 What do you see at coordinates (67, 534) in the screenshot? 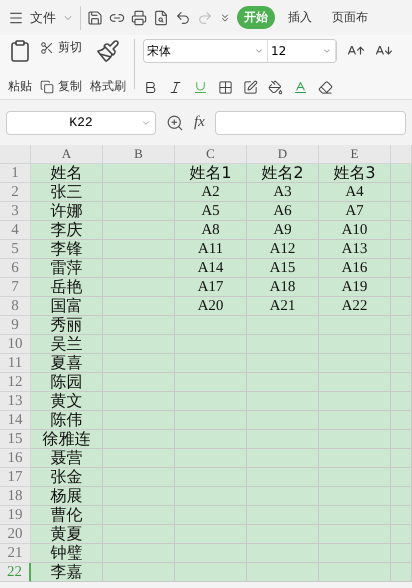
I see `table-cell: 黄夏` at bounding box center [67, 534].